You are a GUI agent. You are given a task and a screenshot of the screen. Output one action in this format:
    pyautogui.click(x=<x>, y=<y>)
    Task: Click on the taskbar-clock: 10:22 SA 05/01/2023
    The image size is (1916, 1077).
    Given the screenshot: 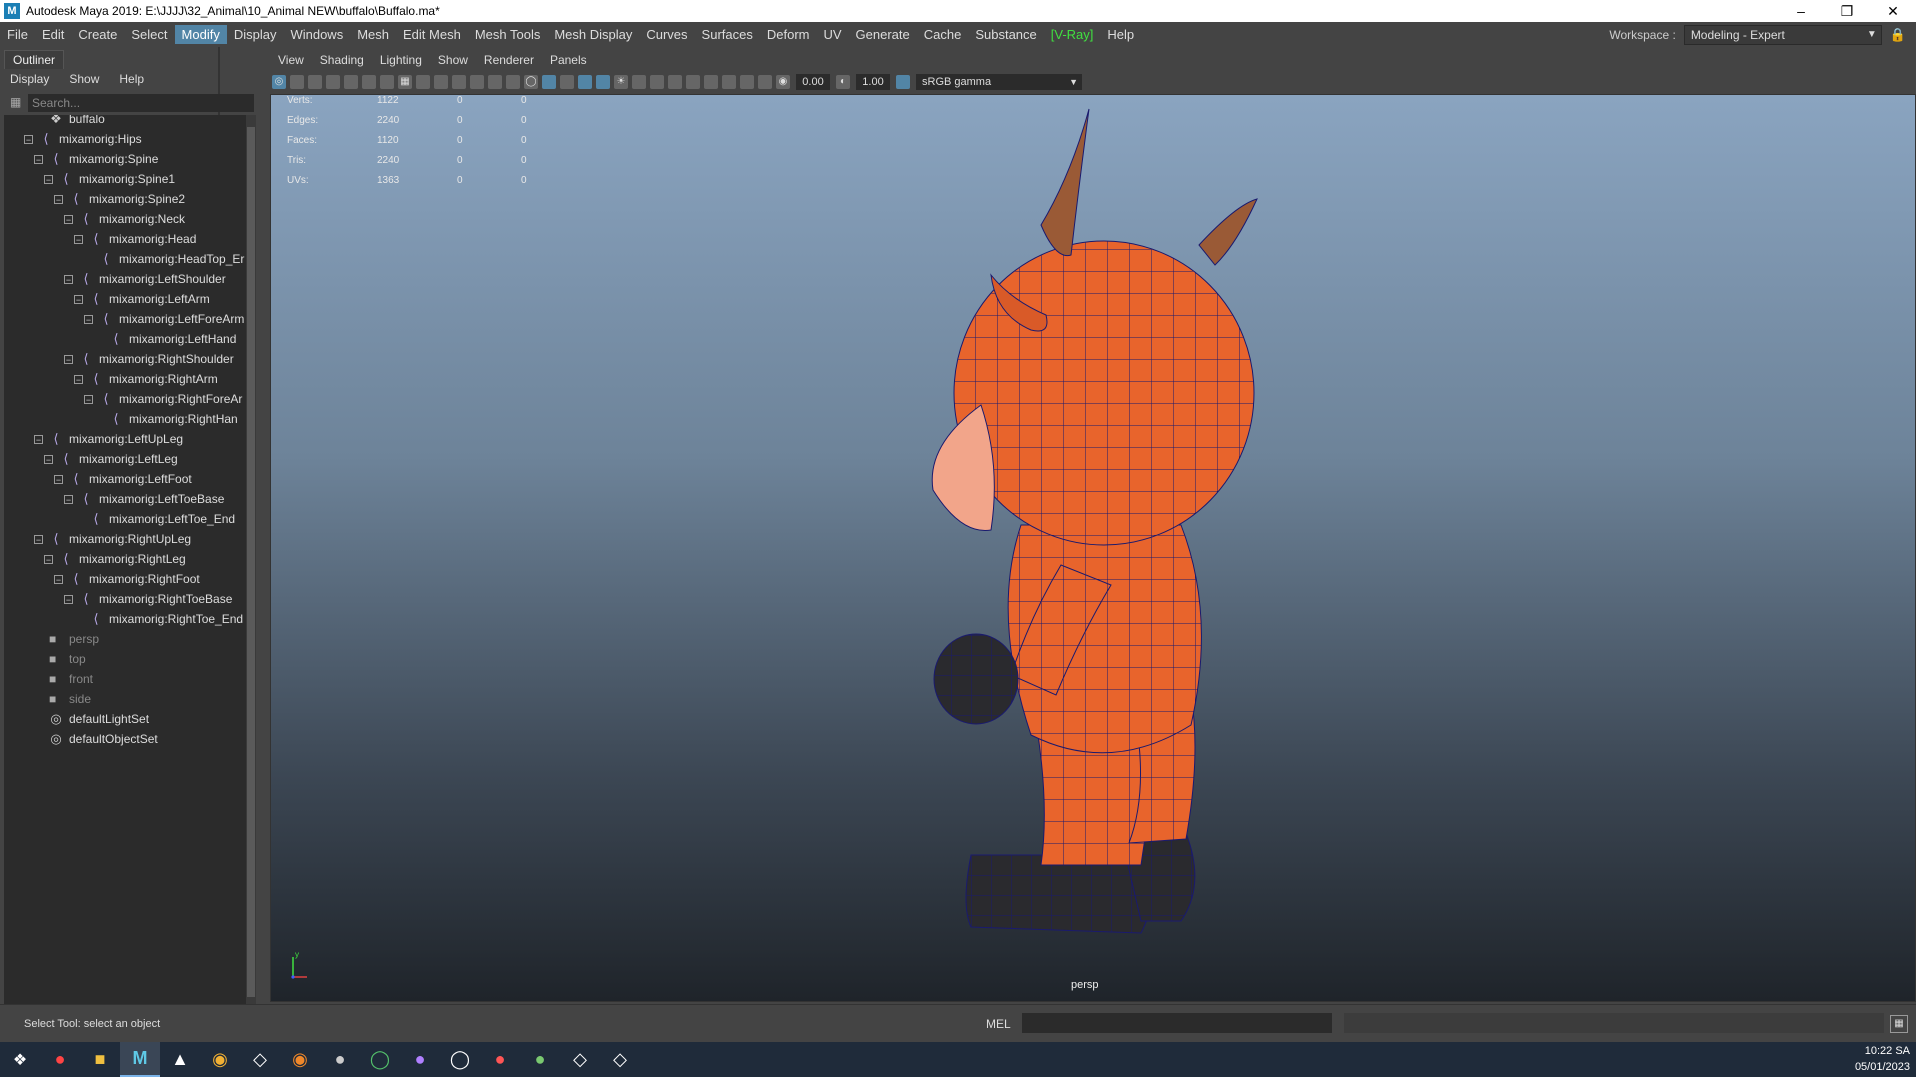 What is the action you would take?
    pyautogui.click(x=1882, y=1059)
    